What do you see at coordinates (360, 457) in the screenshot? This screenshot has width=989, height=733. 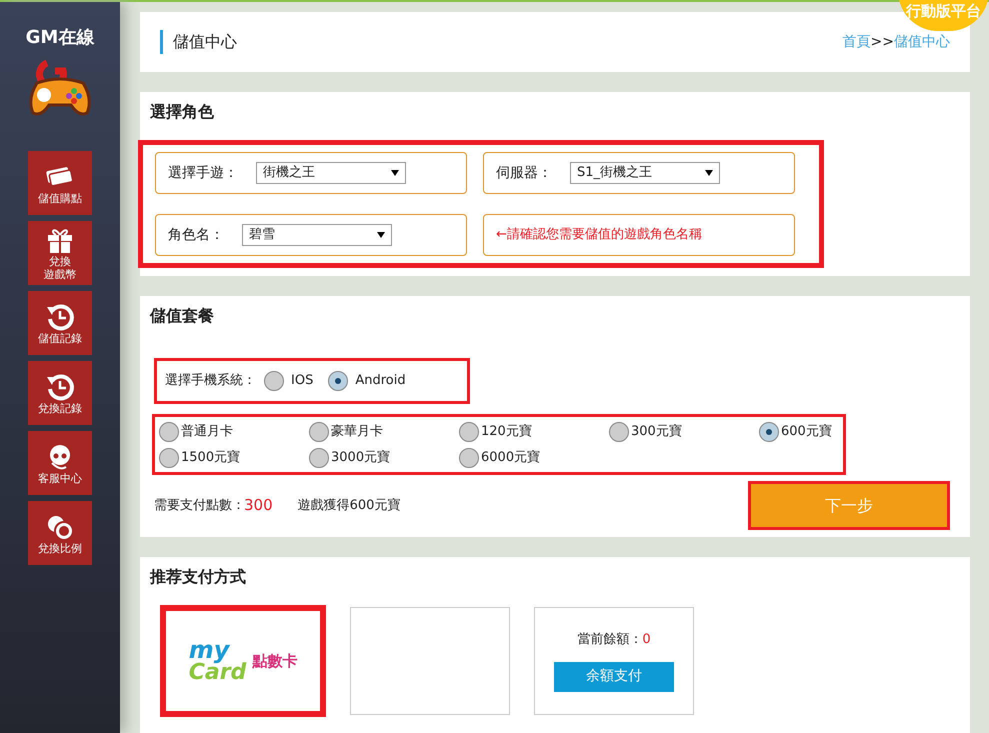 I see `radio-label: 3000元寶` at bounding box center [360, 457].